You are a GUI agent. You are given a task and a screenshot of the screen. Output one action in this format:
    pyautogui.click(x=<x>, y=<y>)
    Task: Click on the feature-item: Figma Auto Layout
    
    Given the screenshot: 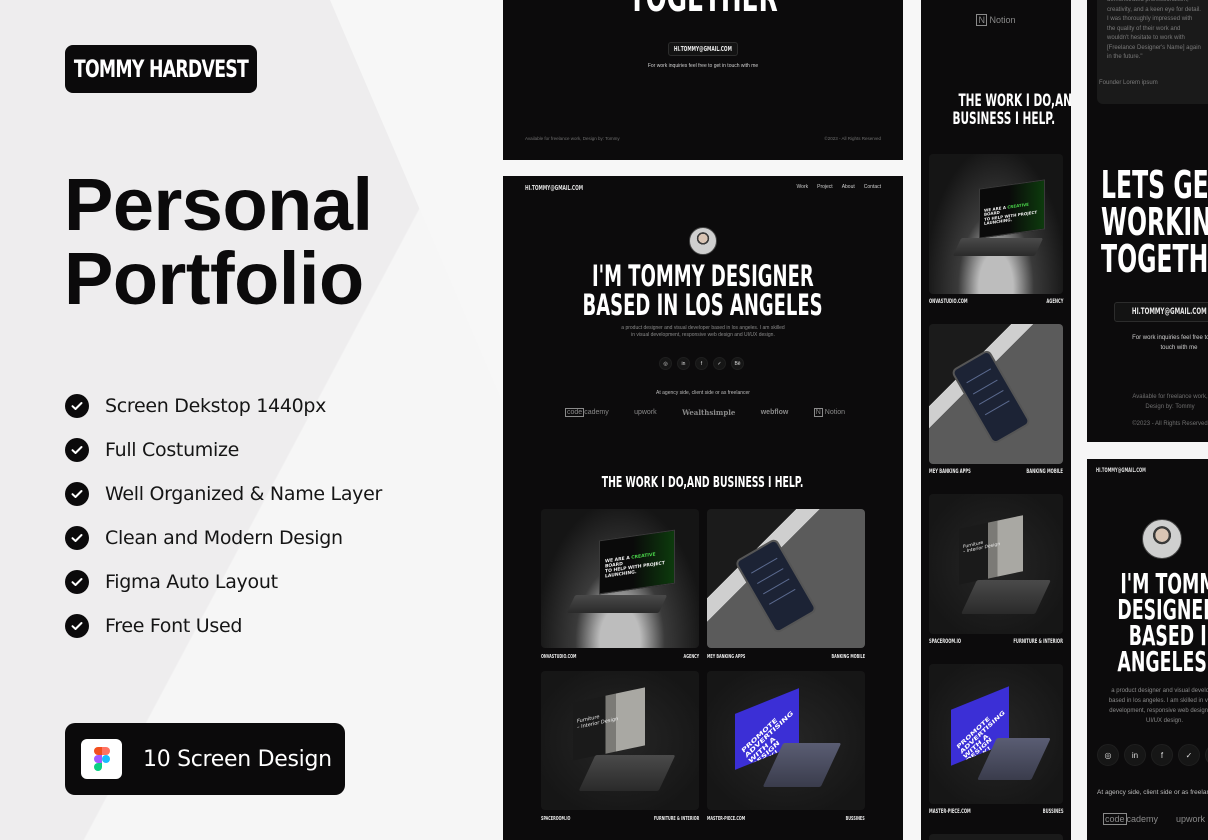 What is the action you would take?
    pyautogui.click(x=223, y=582)
    